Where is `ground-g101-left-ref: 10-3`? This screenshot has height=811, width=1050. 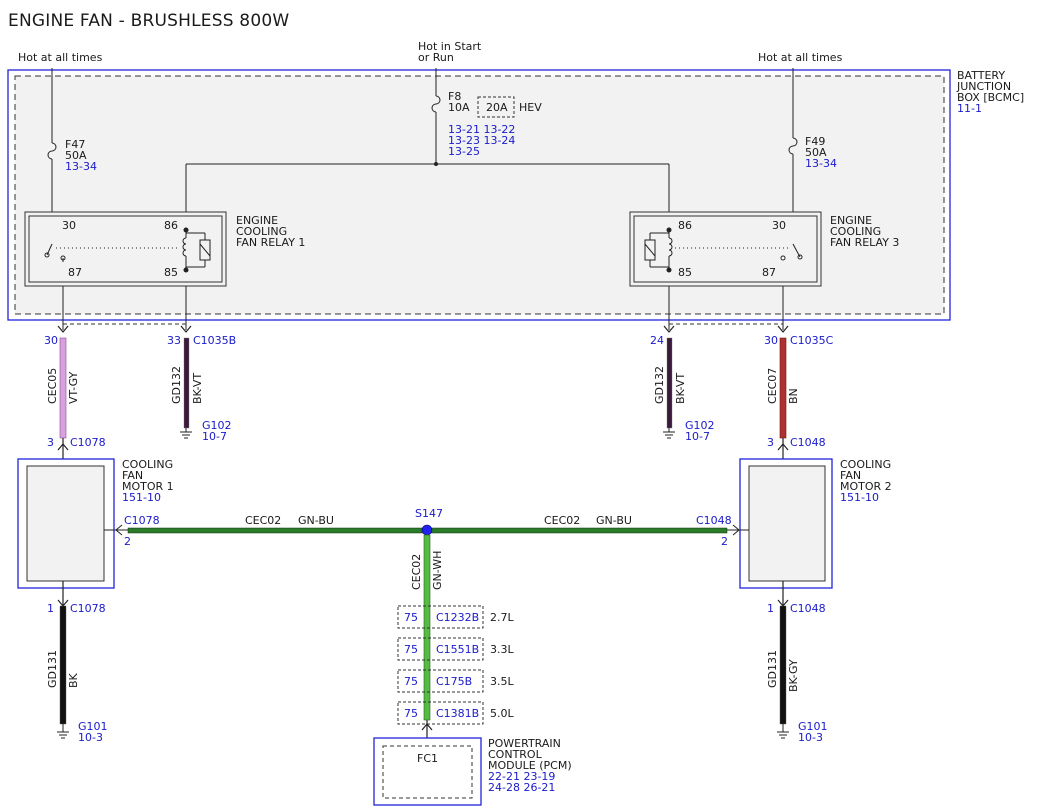
ground-g101-left-ref: 10-3 is located at coordinates (90, 737).